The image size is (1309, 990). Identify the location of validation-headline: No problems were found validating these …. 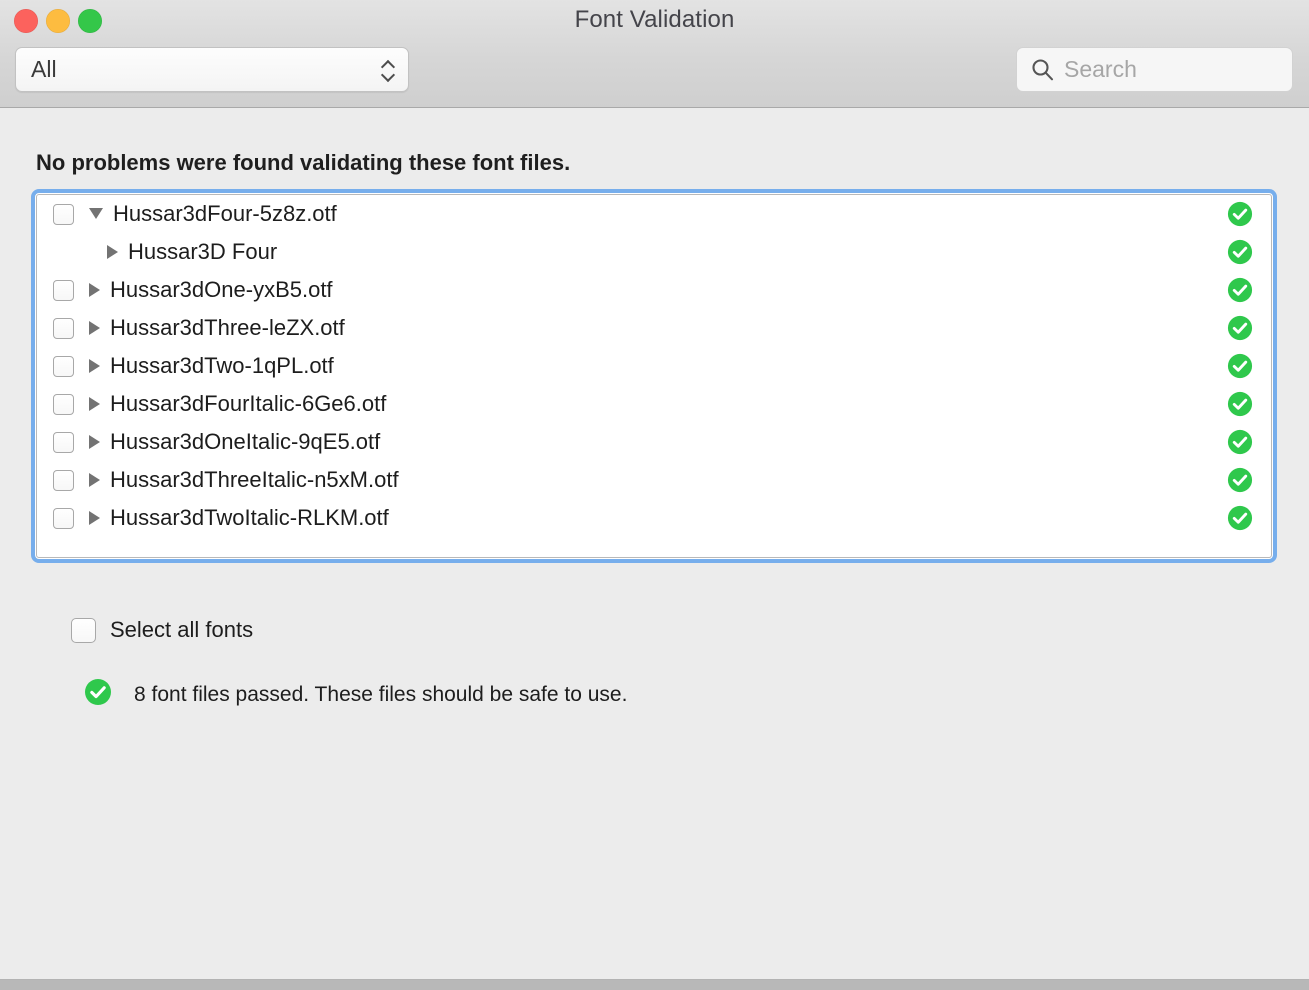
(303, 162).